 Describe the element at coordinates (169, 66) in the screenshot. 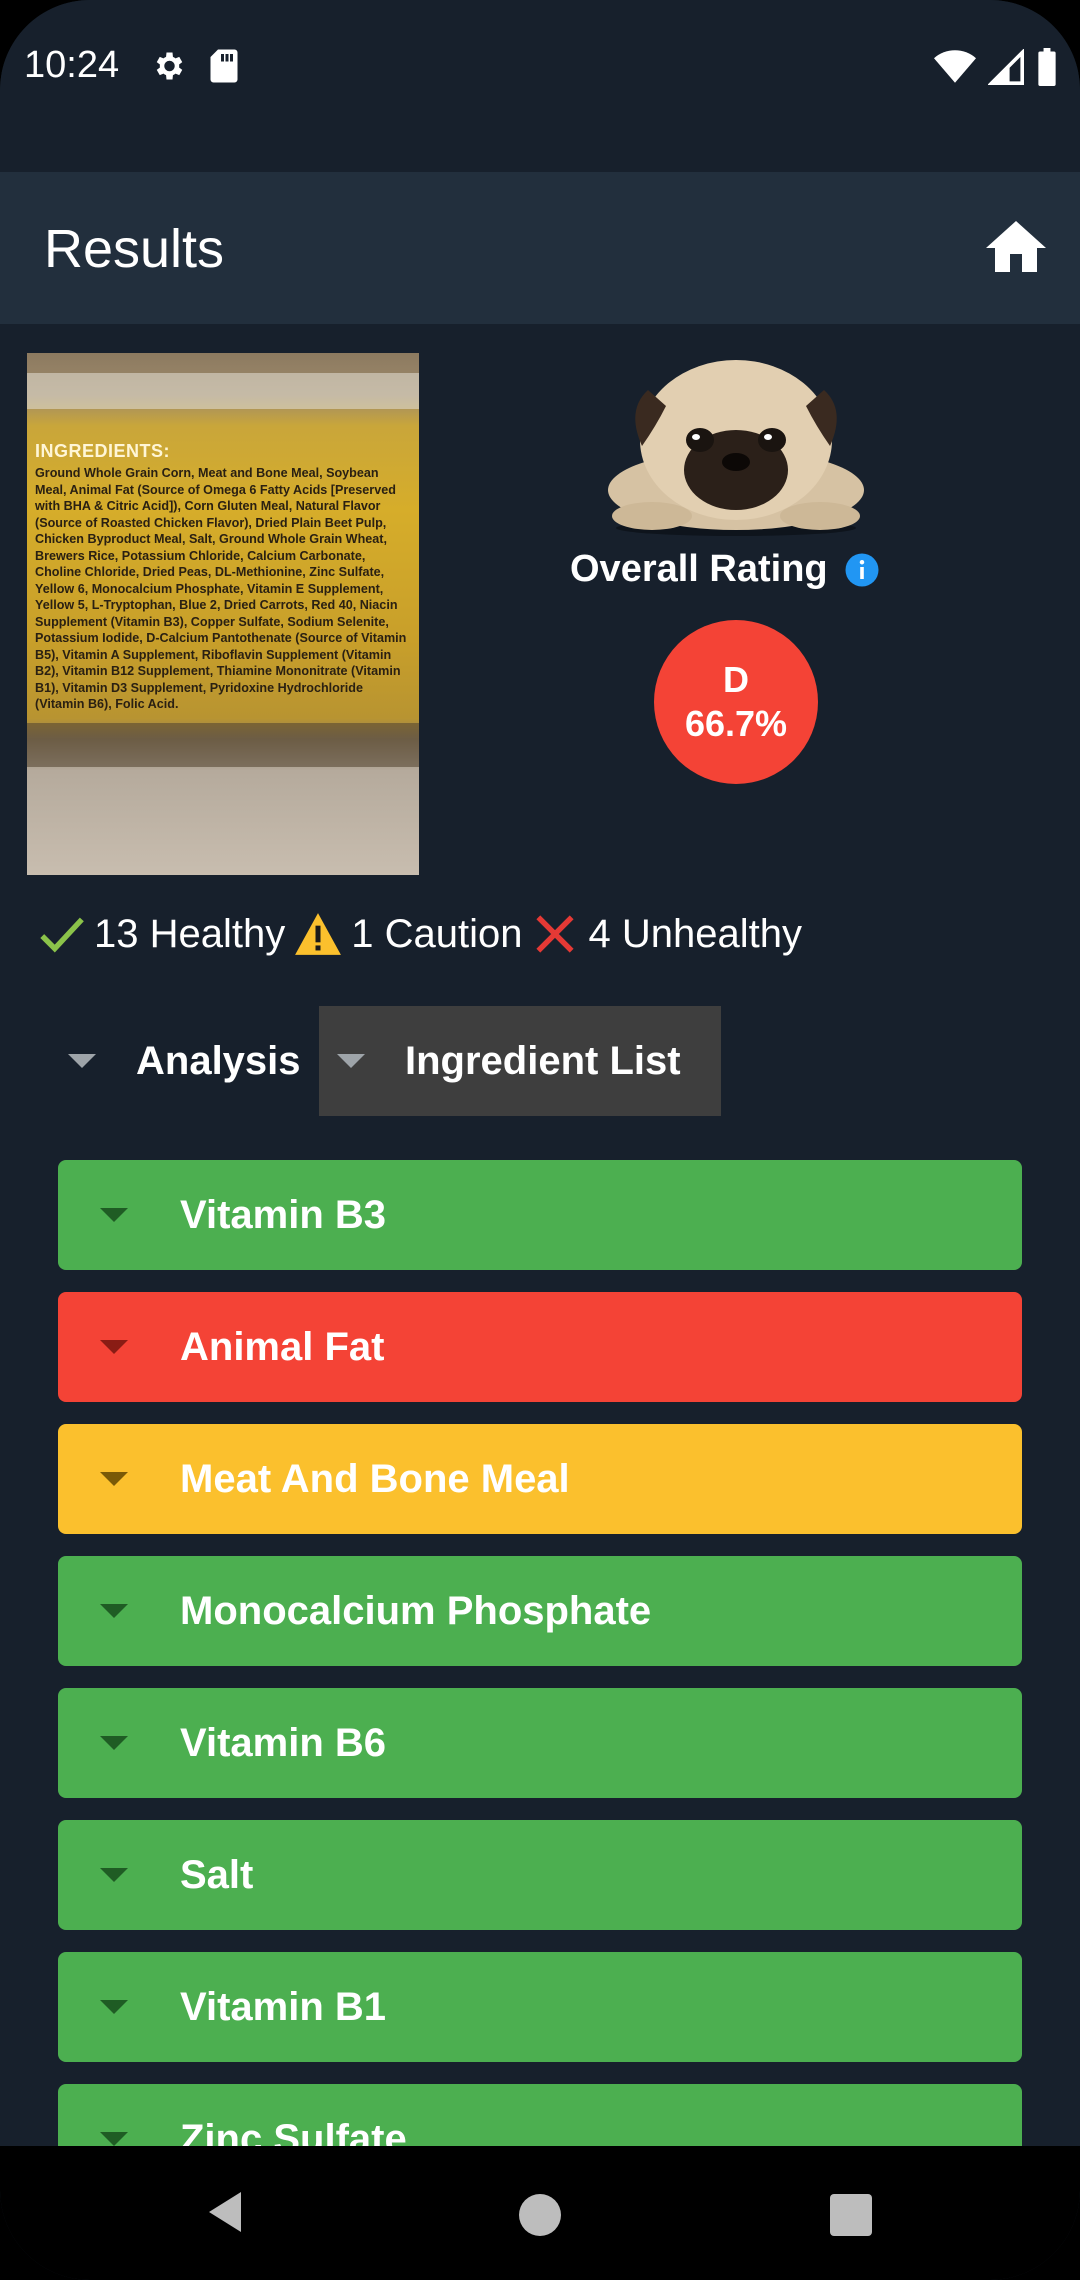

I see `settings-icon` at that location.